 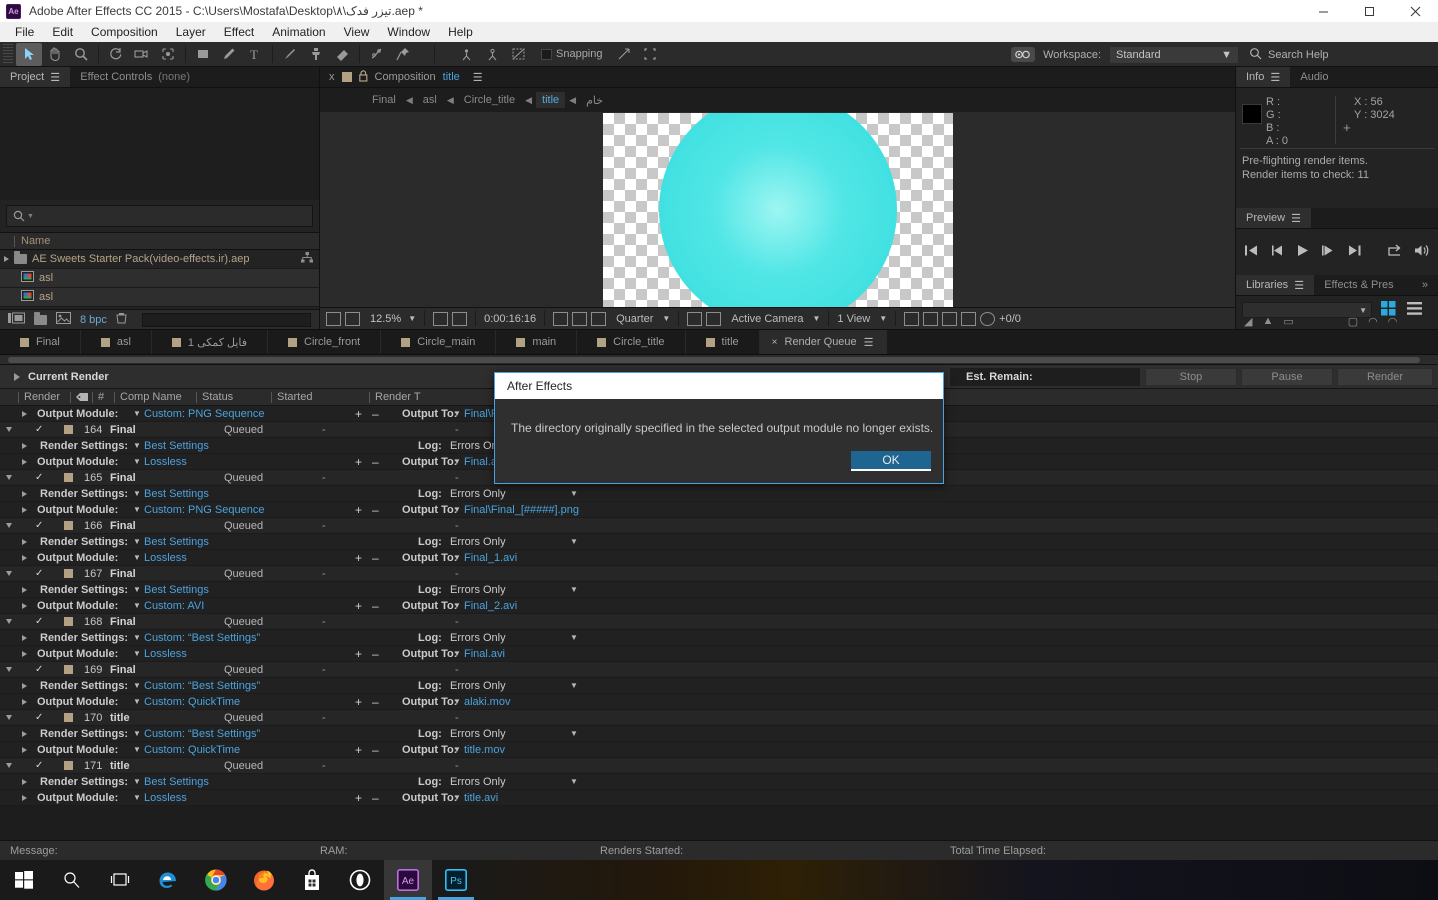 What do you see at coordinates (360, 880) in the screenshot?
I see `opera-taskbar-button` at bounding box center [360, 880].